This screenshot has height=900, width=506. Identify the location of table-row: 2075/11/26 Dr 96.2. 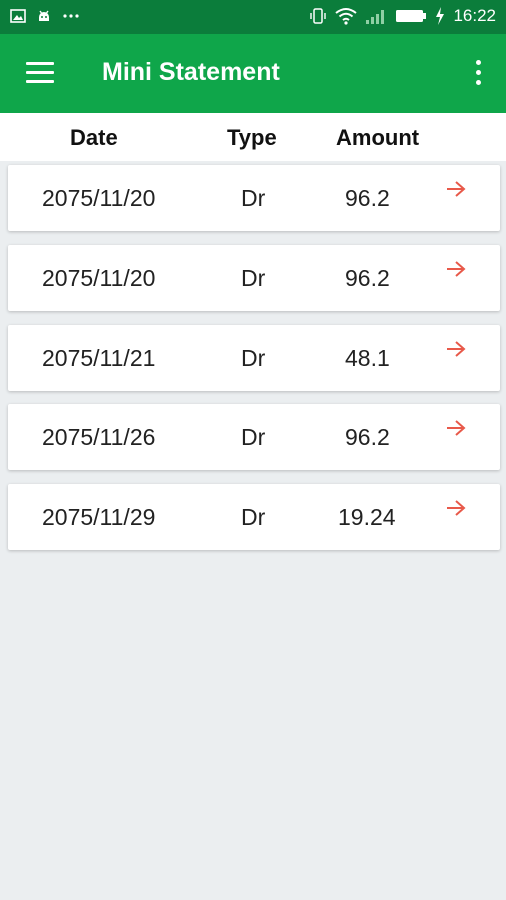
(254, 437).